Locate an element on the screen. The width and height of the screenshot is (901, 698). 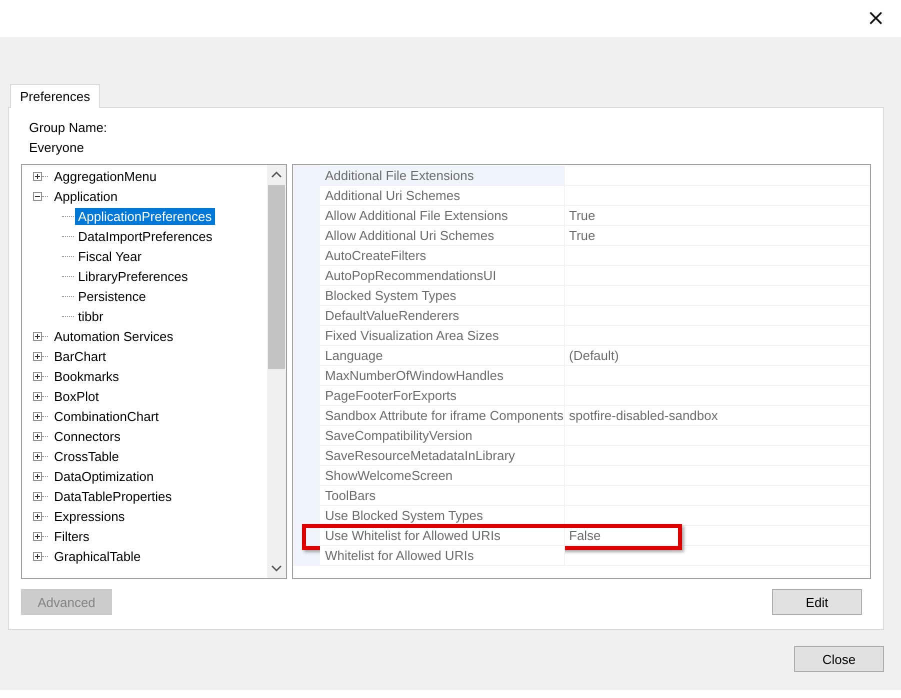
property-name: Fixed Visualization Area Sizes is located at coordinates (442, 336).